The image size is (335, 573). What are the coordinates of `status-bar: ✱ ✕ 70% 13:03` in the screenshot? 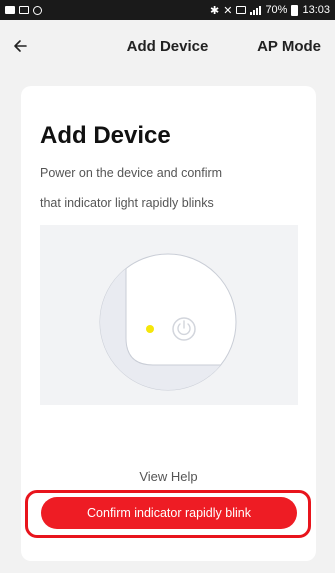 It's located at (167, 10).